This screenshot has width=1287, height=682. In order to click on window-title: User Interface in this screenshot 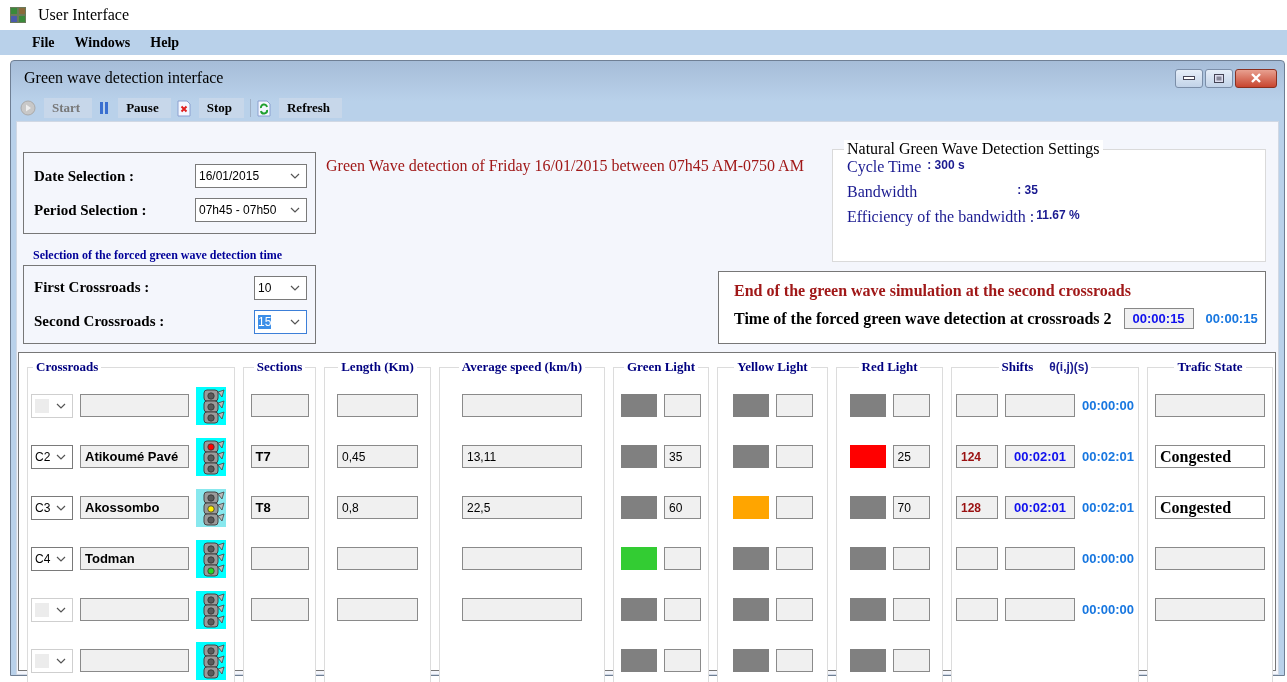, I will do `click(84, 15)`.